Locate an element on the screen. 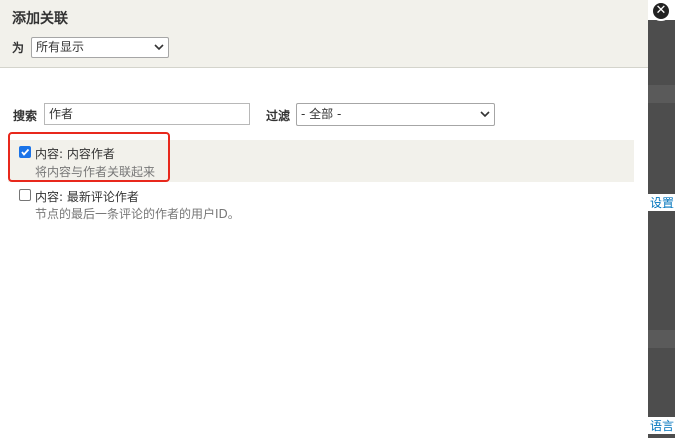  display-select-value: 所有显示 is located at coordinates (60, 47).